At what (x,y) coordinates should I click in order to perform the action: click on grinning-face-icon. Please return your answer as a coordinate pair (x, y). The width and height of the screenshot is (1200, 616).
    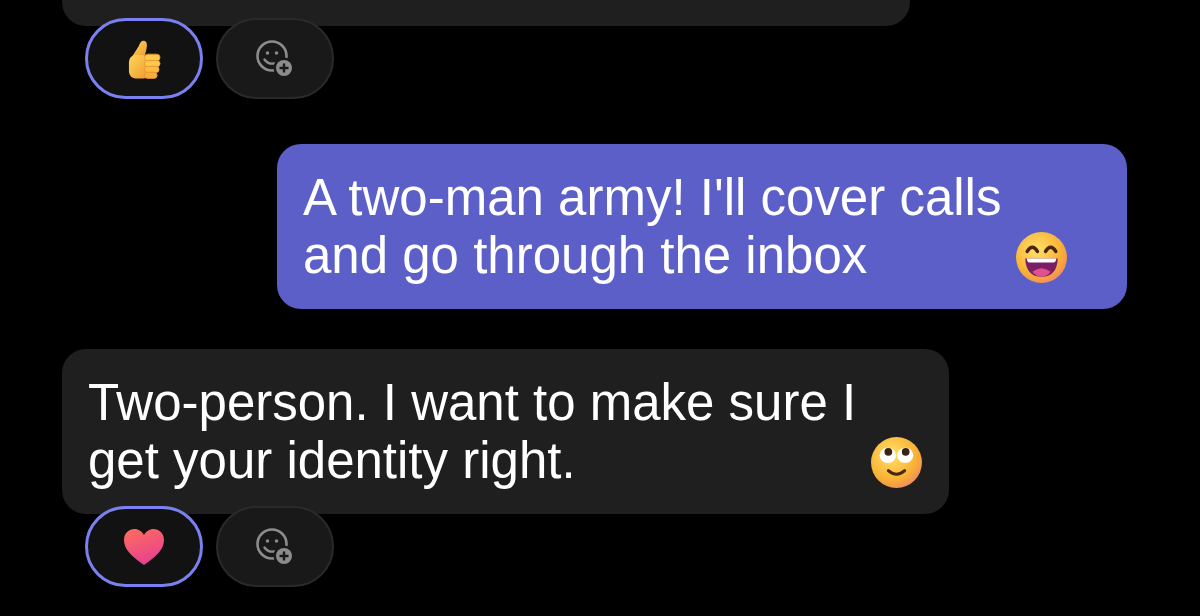
    Looking at the image, I should click on (1041, 257).